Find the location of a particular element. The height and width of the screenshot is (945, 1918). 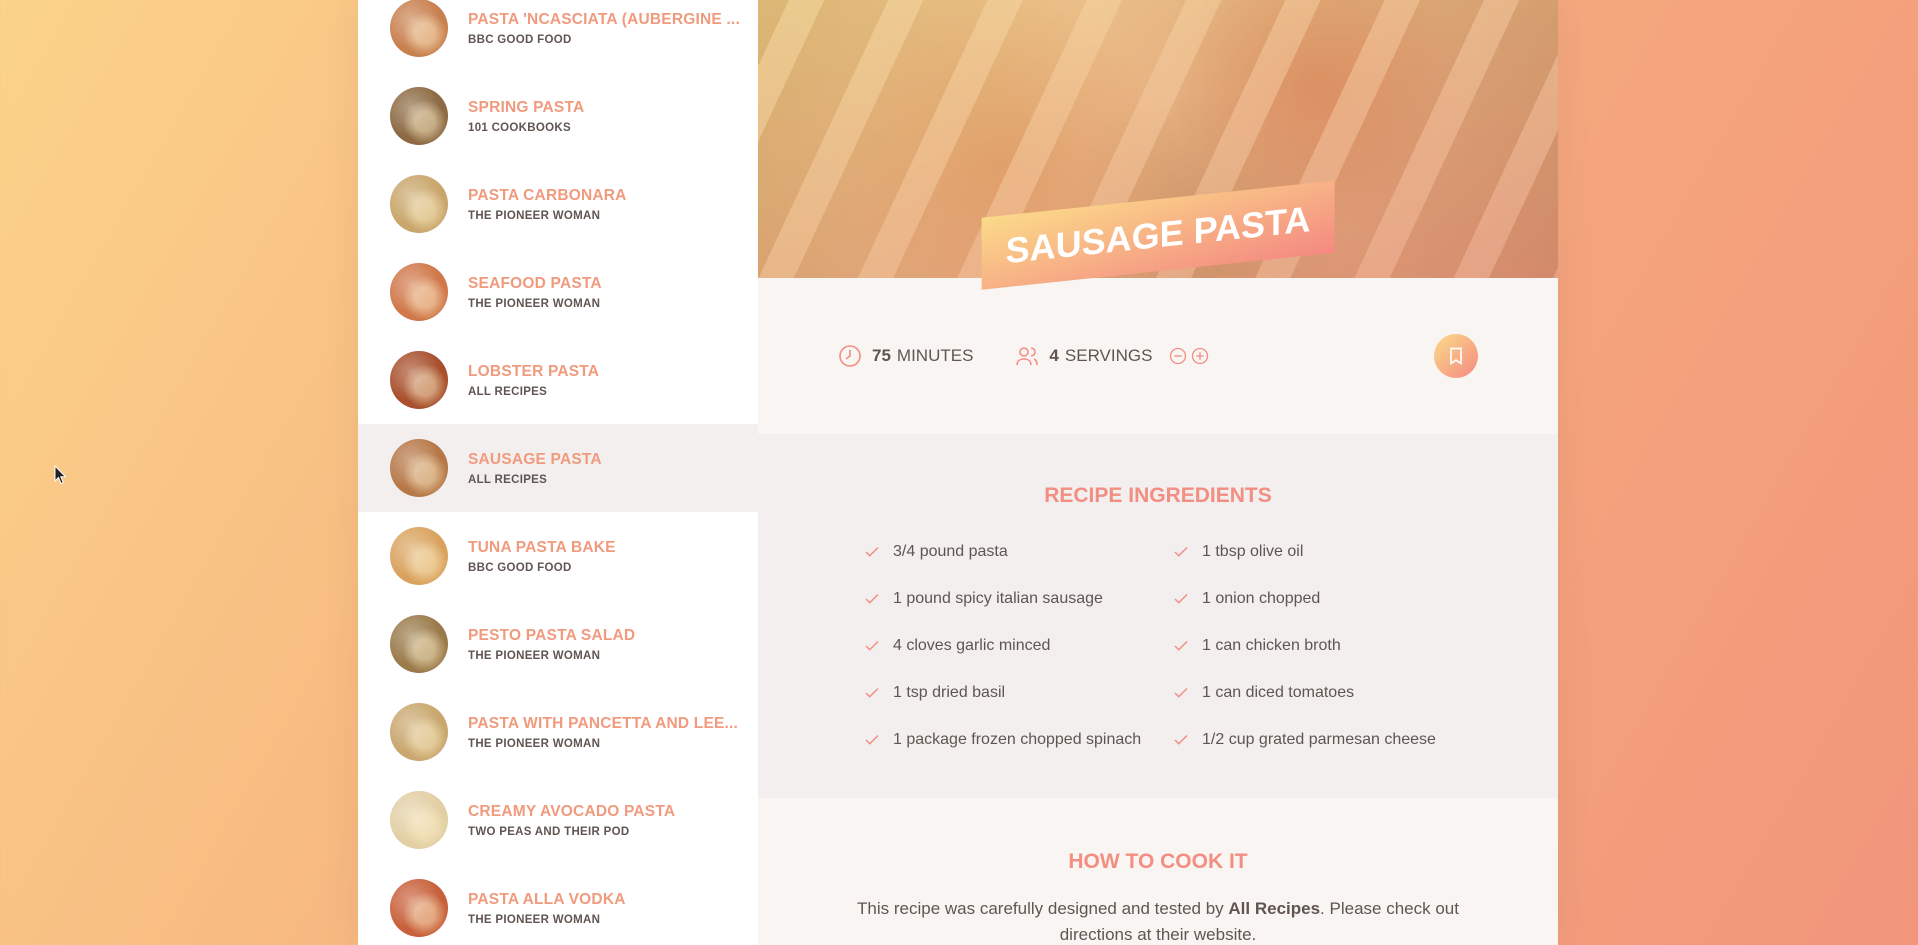

clock-icon is located at coordinates (850, 356).